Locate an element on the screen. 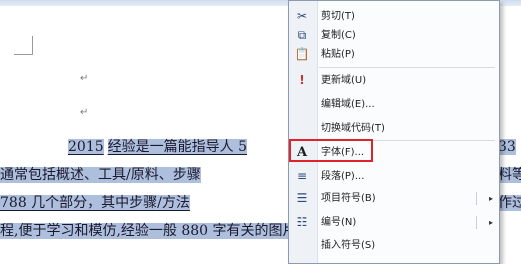 This screenshot has width=521, height=264. selected-text: 2015 is located at coordinates (86, 147).